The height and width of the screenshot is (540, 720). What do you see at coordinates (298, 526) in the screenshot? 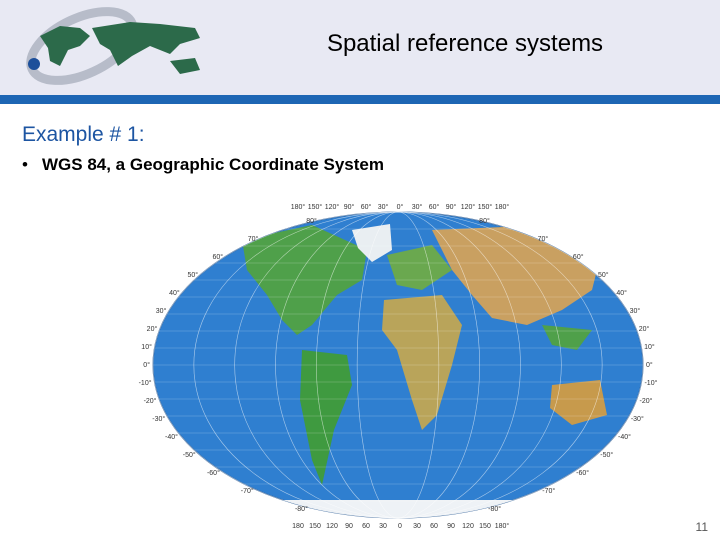
I see `longitude-label: 180` at bounding box center [298, 526].